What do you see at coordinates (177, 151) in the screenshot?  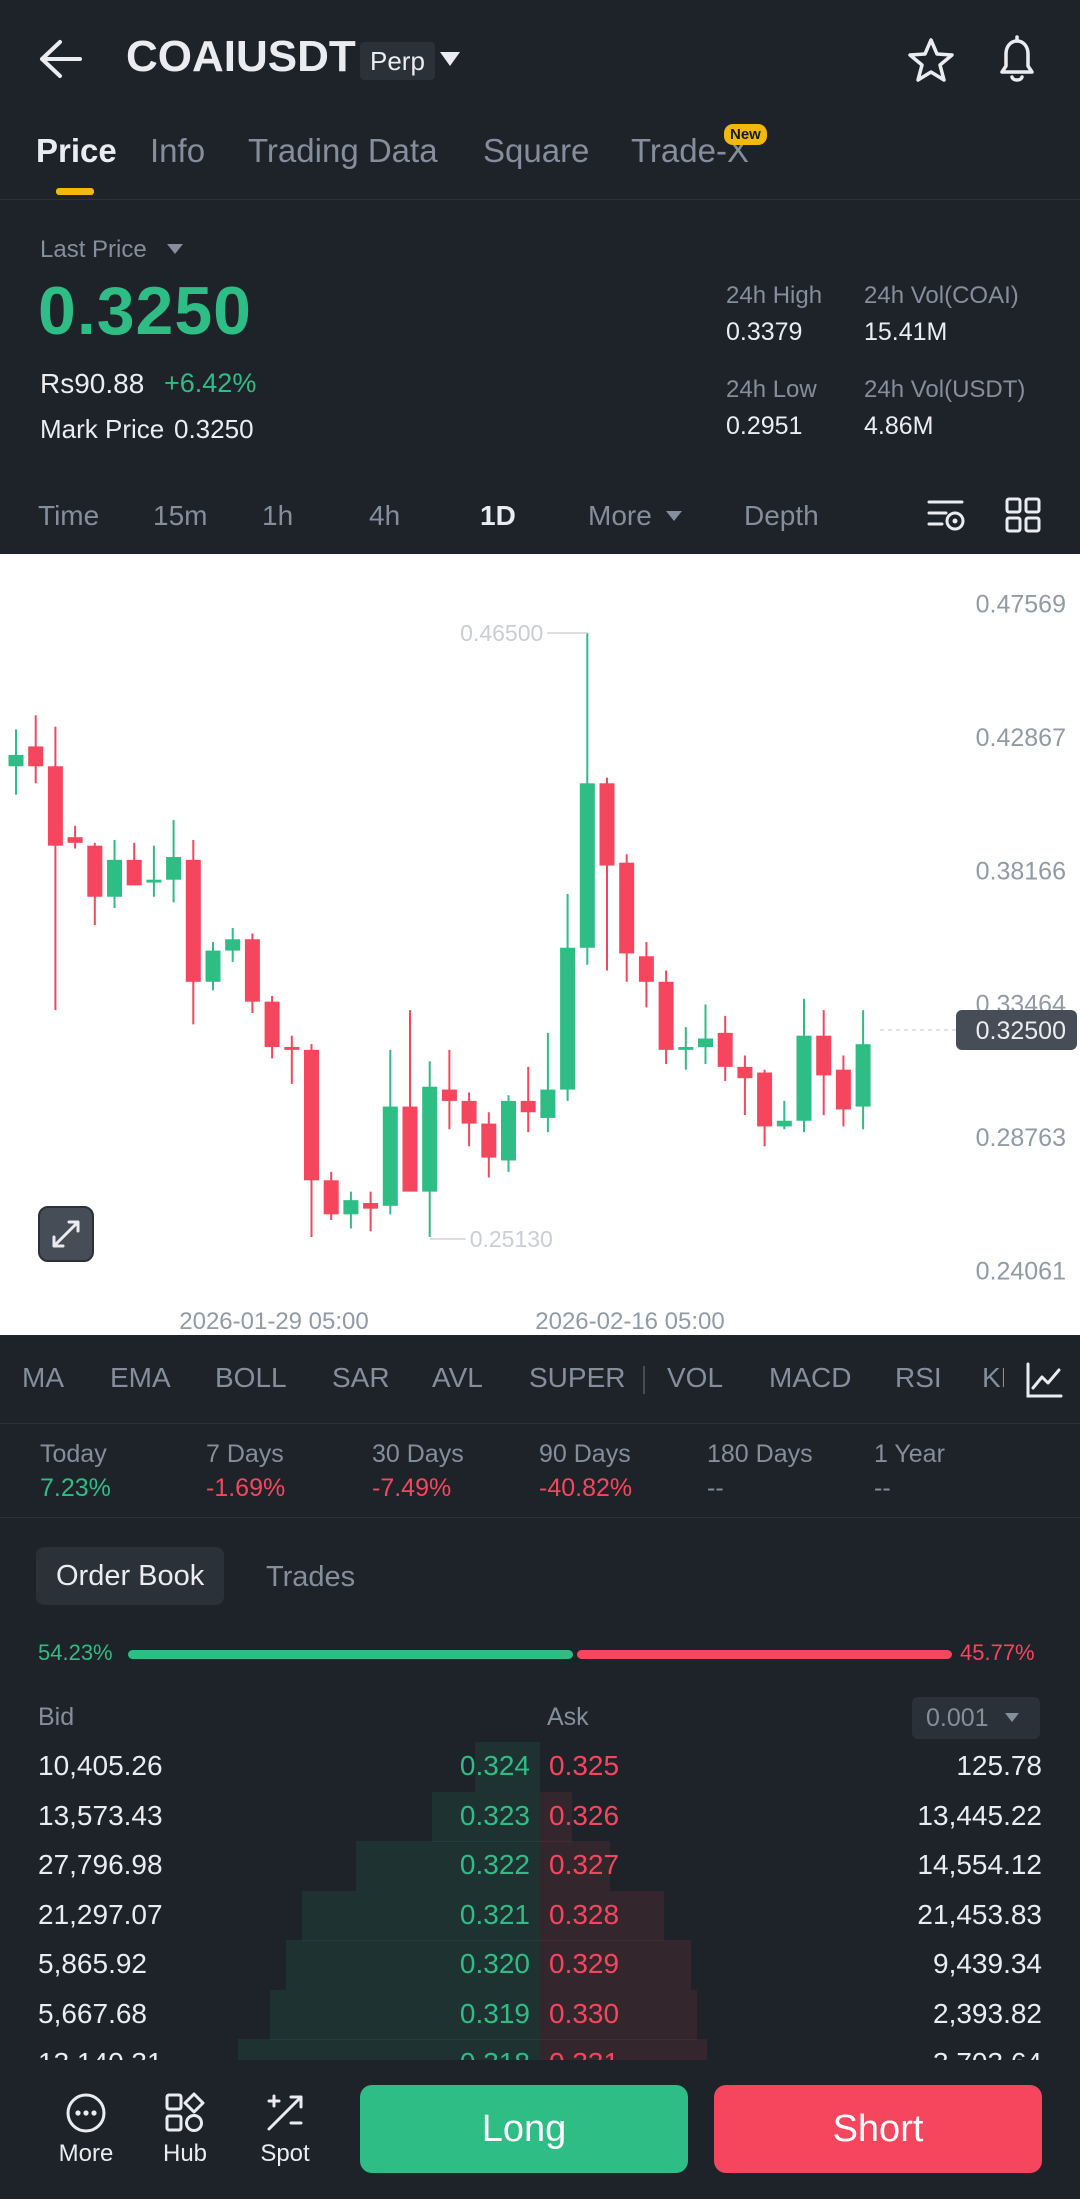 I see `tab-info: Info` at bounding box center [177, 151].